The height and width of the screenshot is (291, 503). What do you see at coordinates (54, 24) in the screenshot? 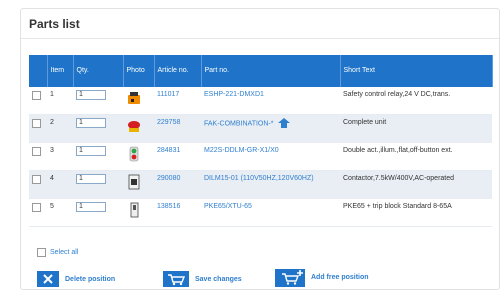
I see `panel-title: Parts list` at bounding box center [54, 24].